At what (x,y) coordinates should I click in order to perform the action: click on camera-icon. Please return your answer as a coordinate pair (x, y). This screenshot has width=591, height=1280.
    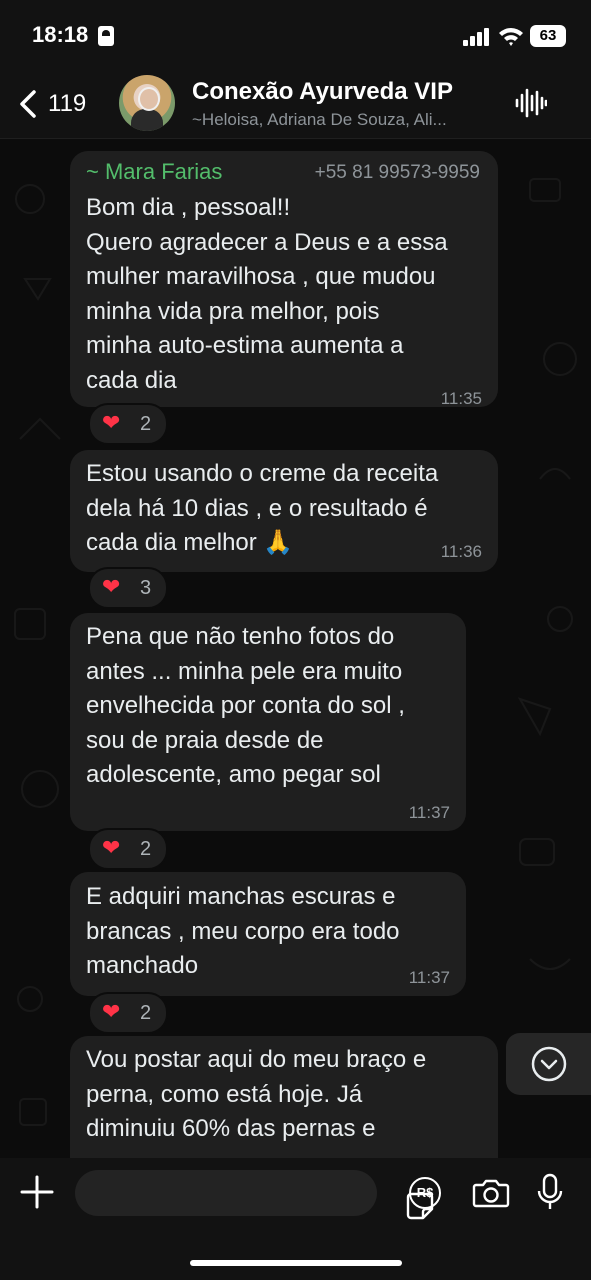
    Looking at the image, I should click on (491, 1193).